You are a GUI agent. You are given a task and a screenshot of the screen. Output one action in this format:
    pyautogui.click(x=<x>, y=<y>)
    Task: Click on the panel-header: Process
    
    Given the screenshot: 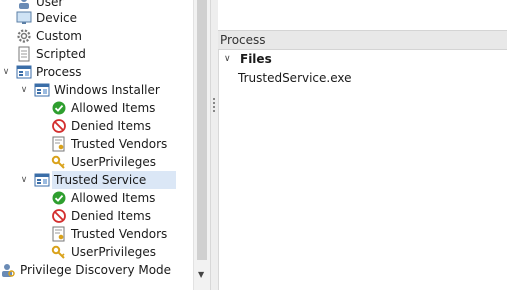 What is the action you would take?
    pyautogui.click(x=362, y=40)
    